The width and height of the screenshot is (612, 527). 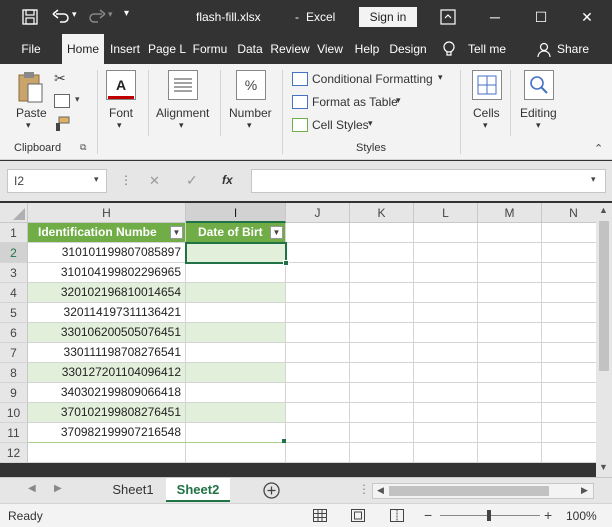 I want to click on paste-label: Paste, so click(x=31, y=113).